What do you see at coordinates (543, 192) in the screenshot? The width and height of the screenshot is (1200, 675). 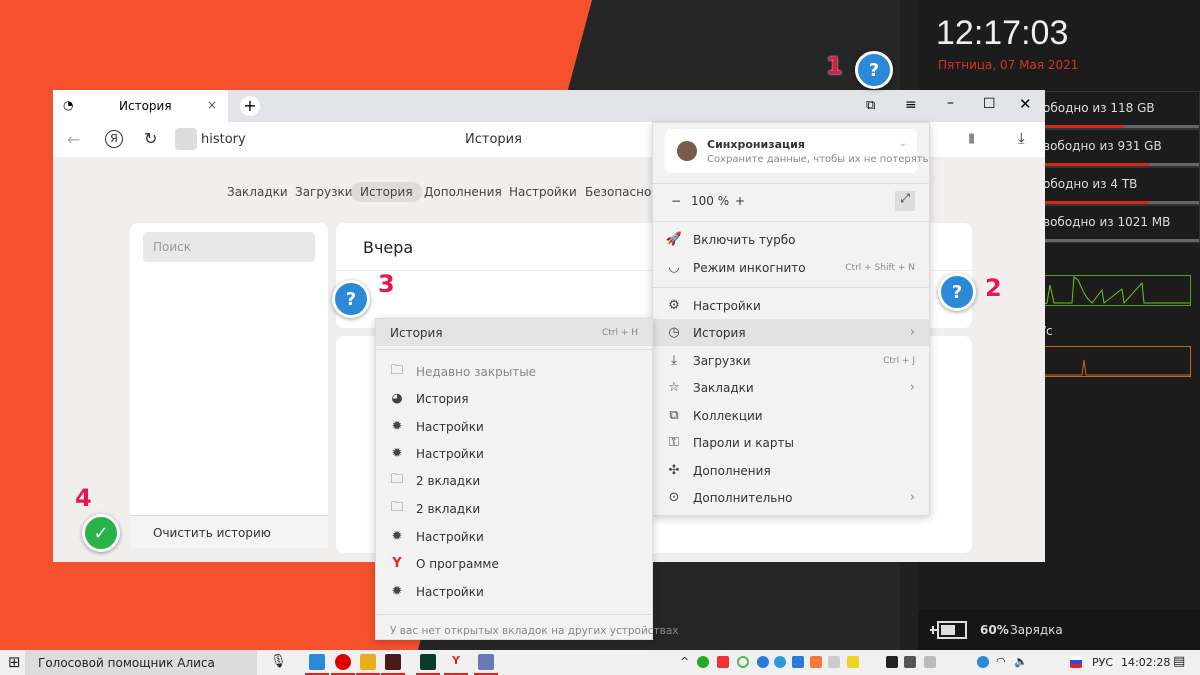 I see `nav-settings: Настройки` at bounding box center [543, 192].